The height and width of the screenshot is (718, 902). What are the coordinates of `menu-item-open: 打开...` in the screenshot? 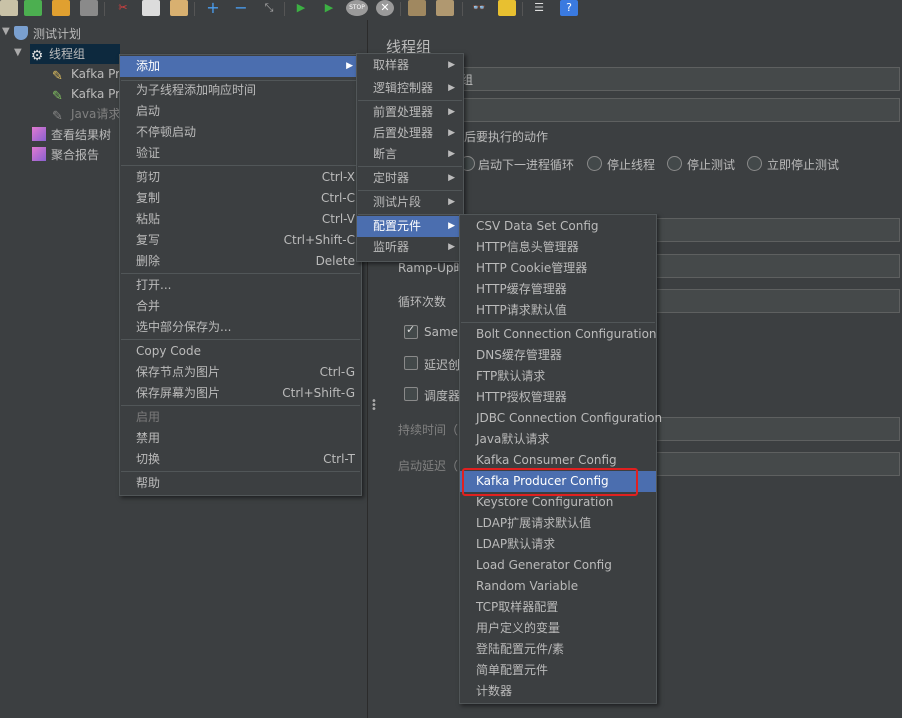 It's located at (240, 285).